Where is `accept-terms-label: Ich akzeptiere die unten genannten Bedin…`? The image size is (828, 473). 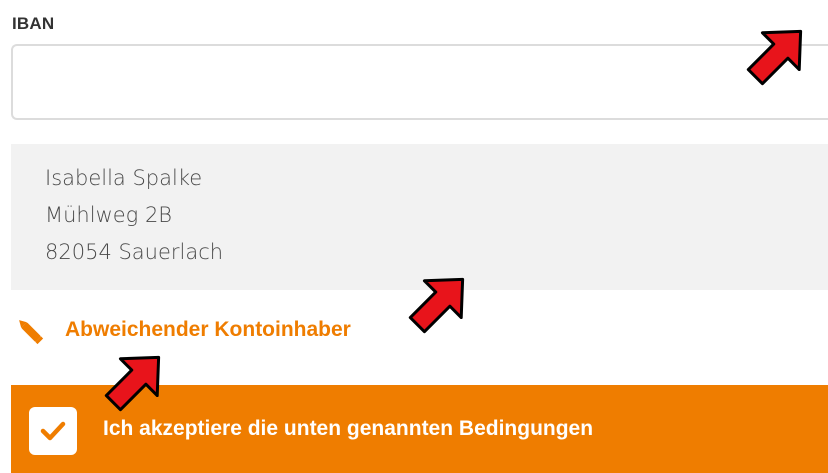
accept-terms-label: Ich akzeptiere die unten genannten Bedin… is located at coordinates (348, 428).